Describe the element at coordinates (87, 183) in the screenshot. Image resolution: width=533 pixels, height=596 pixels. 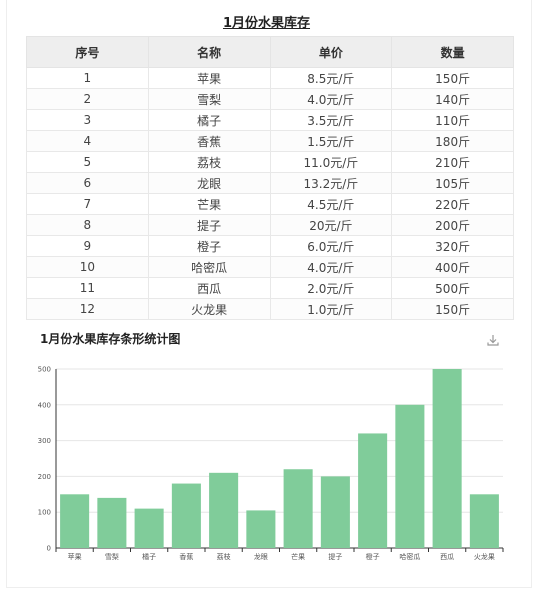
I see `cell-index: 6` at that location.